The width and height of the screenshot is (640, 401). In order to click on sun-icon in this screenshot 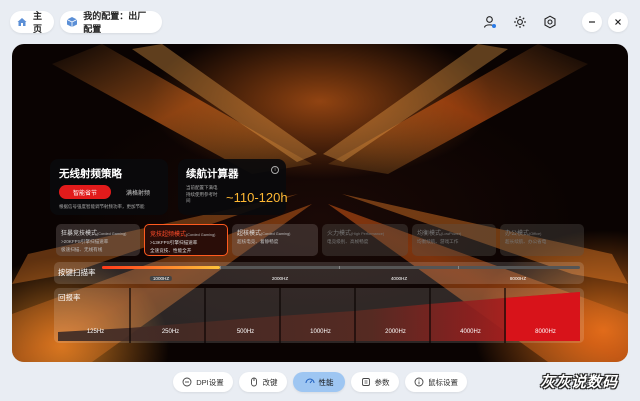, I will do `click(520, 22)`.